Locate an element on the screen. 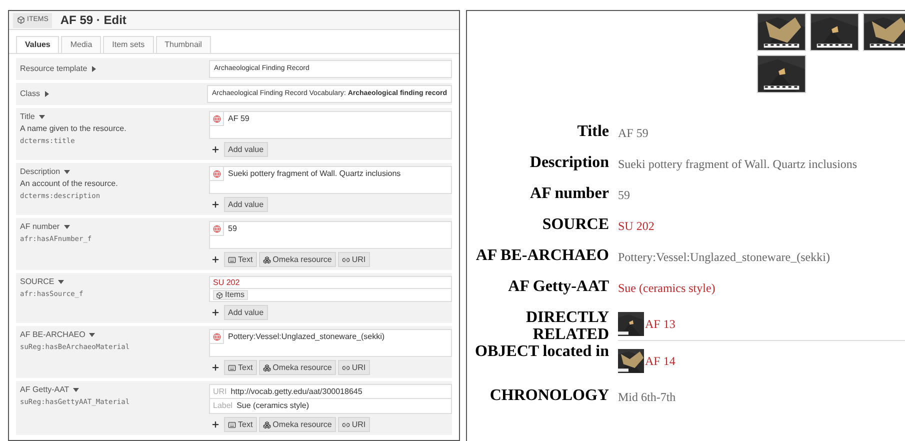 Image resolution: width=905 pixels, height=441 pixels. property-label: Description is located at coordinates (568, 162).